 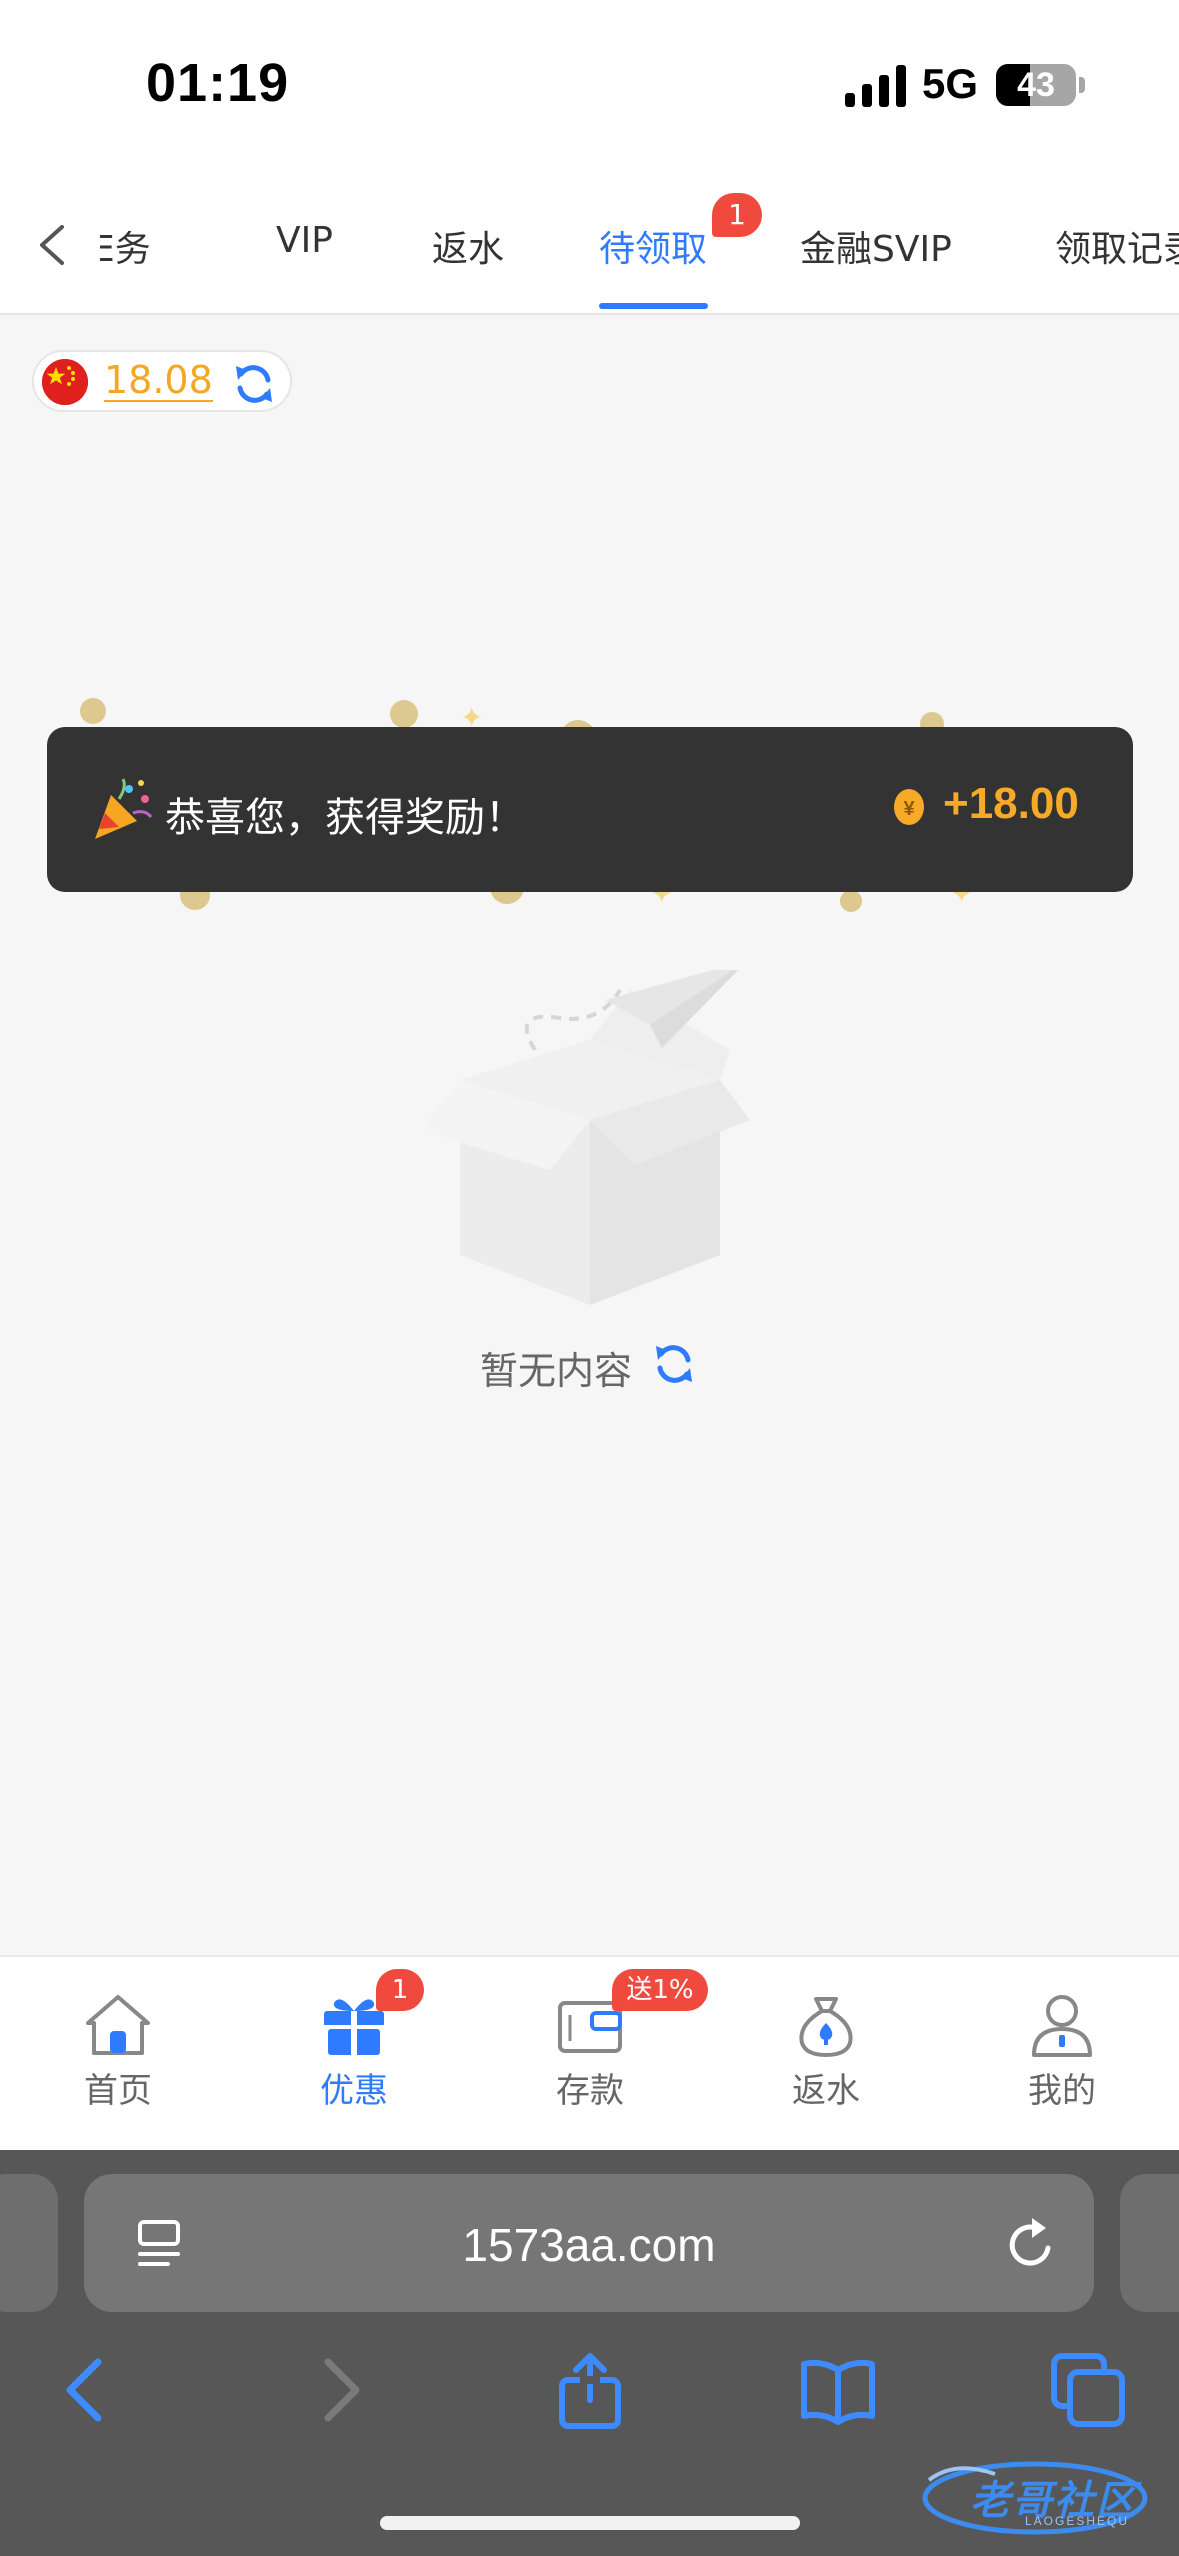 I want to click on bottom-nav: 首页 优惠 1 存款 送1% 返水 我的, so click(x=589, y=2052).